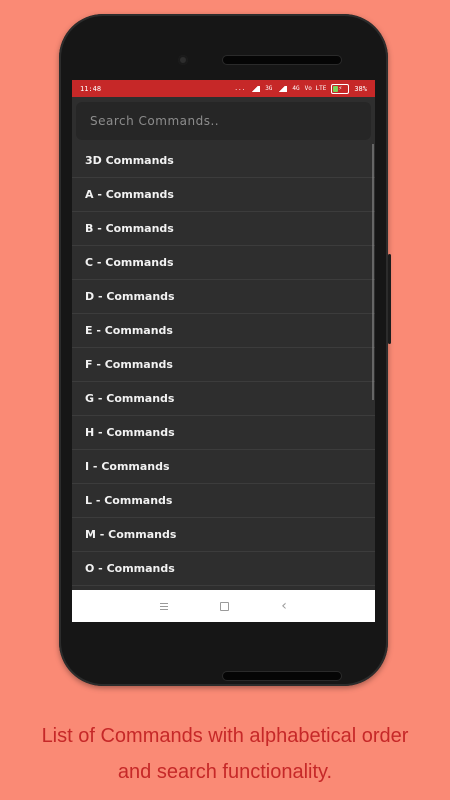 The image size is (450, 800). What do you see at coordinates (255, 88) in the screenshot?
I see `signal-icon` at bounding box center [255, 88].